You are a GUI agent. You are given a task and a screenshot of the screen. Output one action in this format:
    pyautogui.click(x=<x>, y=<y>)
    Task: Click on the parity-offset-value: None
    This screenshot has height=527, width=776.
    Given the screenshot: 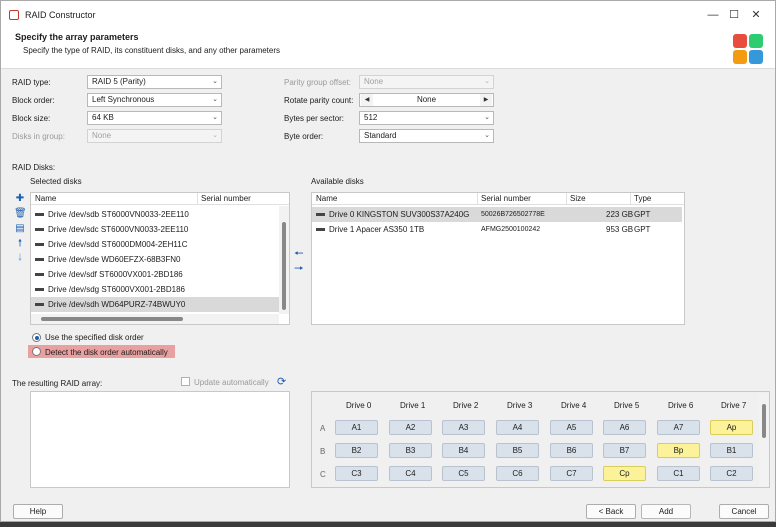 What is the action you would take?
    pyautogui.click(x=374, y=81)
    